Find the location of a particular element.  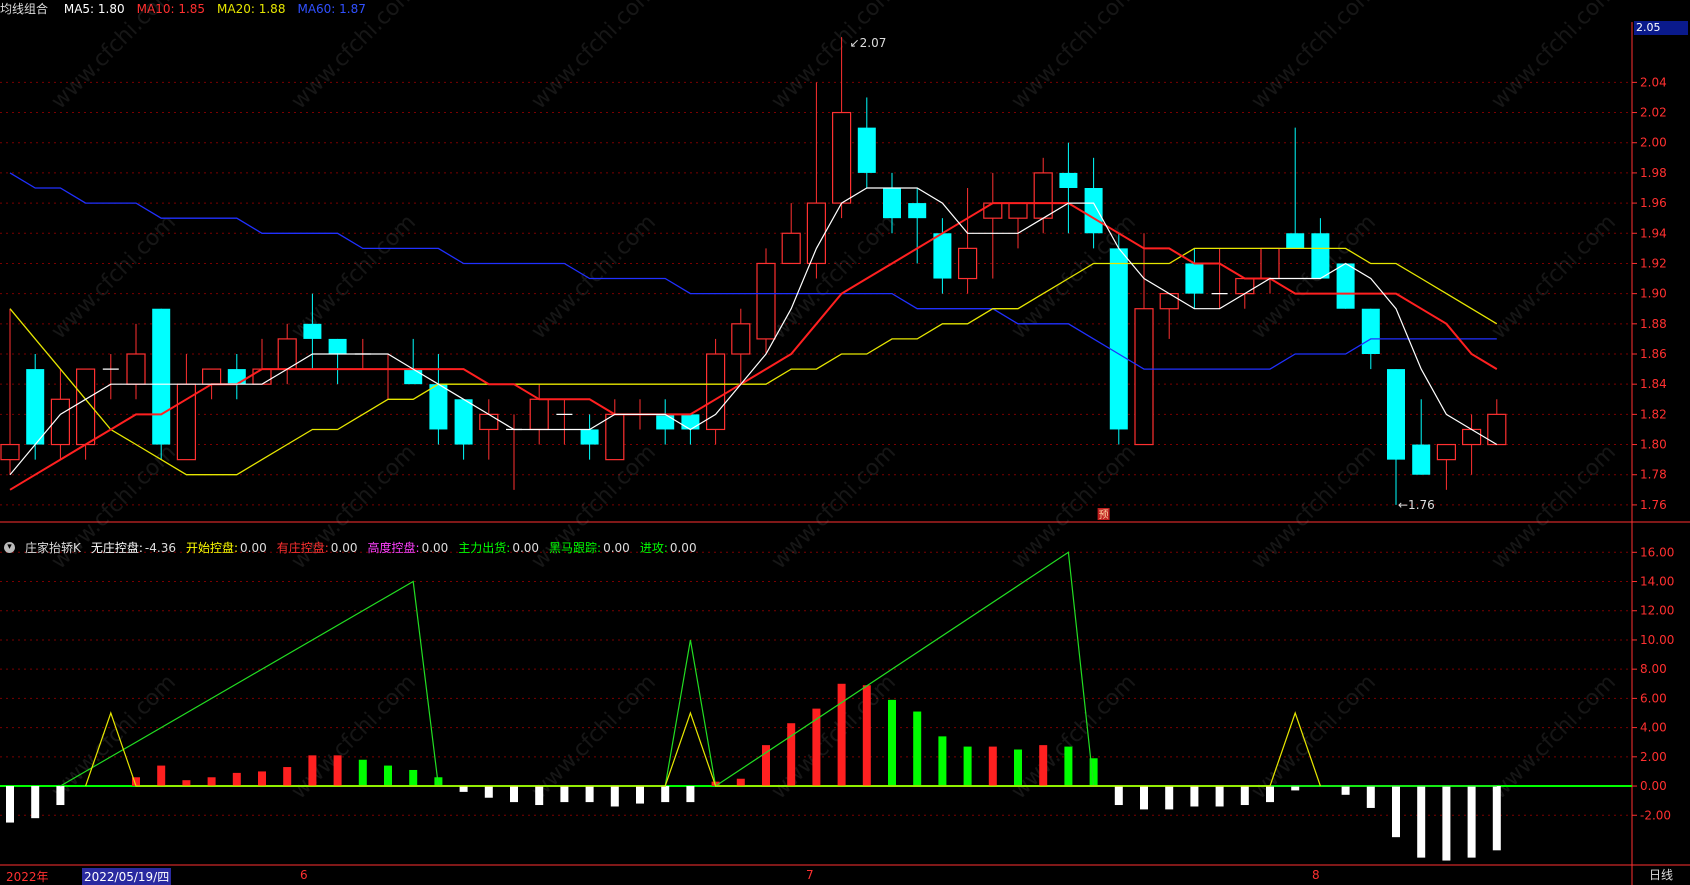

price-tick-label: 1.98 is located at coordinates (1653, 173).